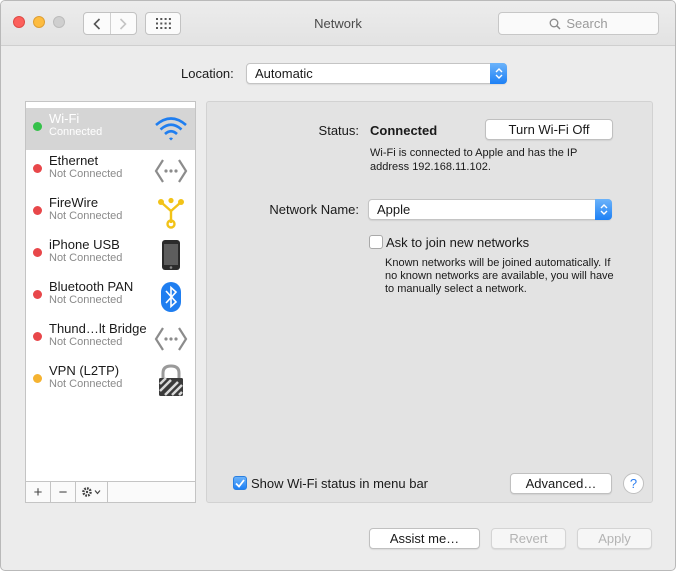  What do you see at coordinates (74, 160) in the screenshot?
I see `service-name: Ethernet` at bounding box center [74, 160].